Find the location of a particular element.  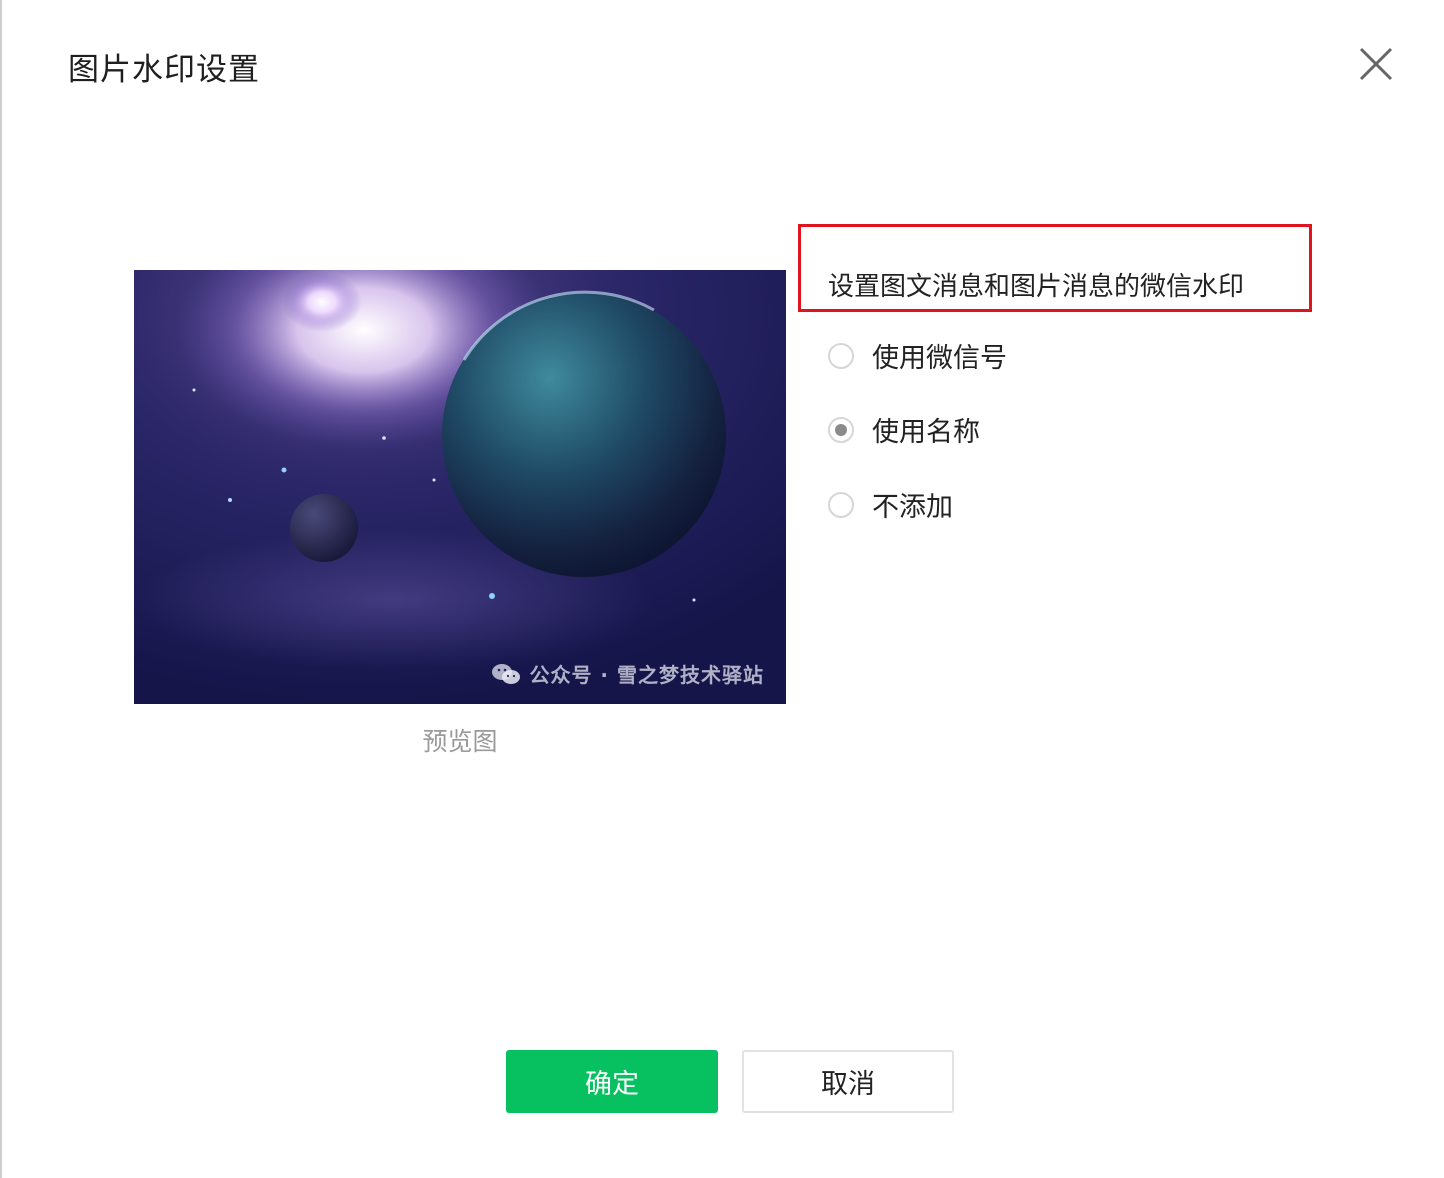

watermark-text: 公众号 · 雪之梦技术驿站 is located at coordinates (646, 675).